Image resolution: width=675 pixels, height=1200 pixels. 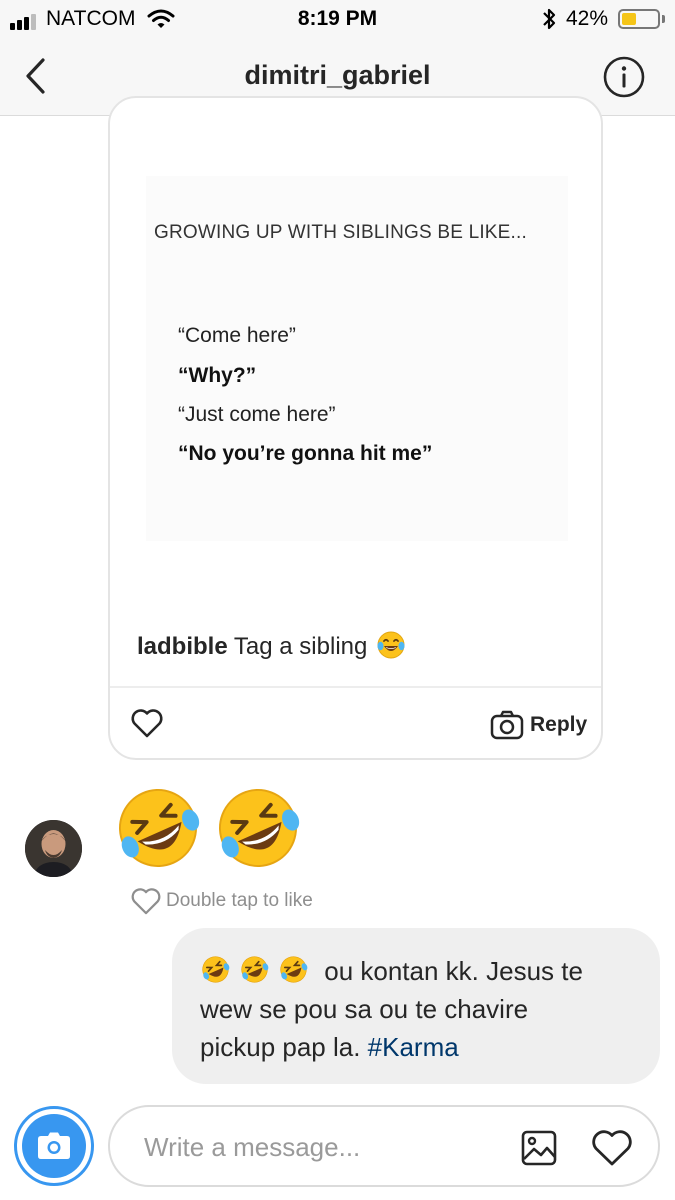 I want to click on post-caption: ladbible Tag a sibling, so click(x=271, y=645).